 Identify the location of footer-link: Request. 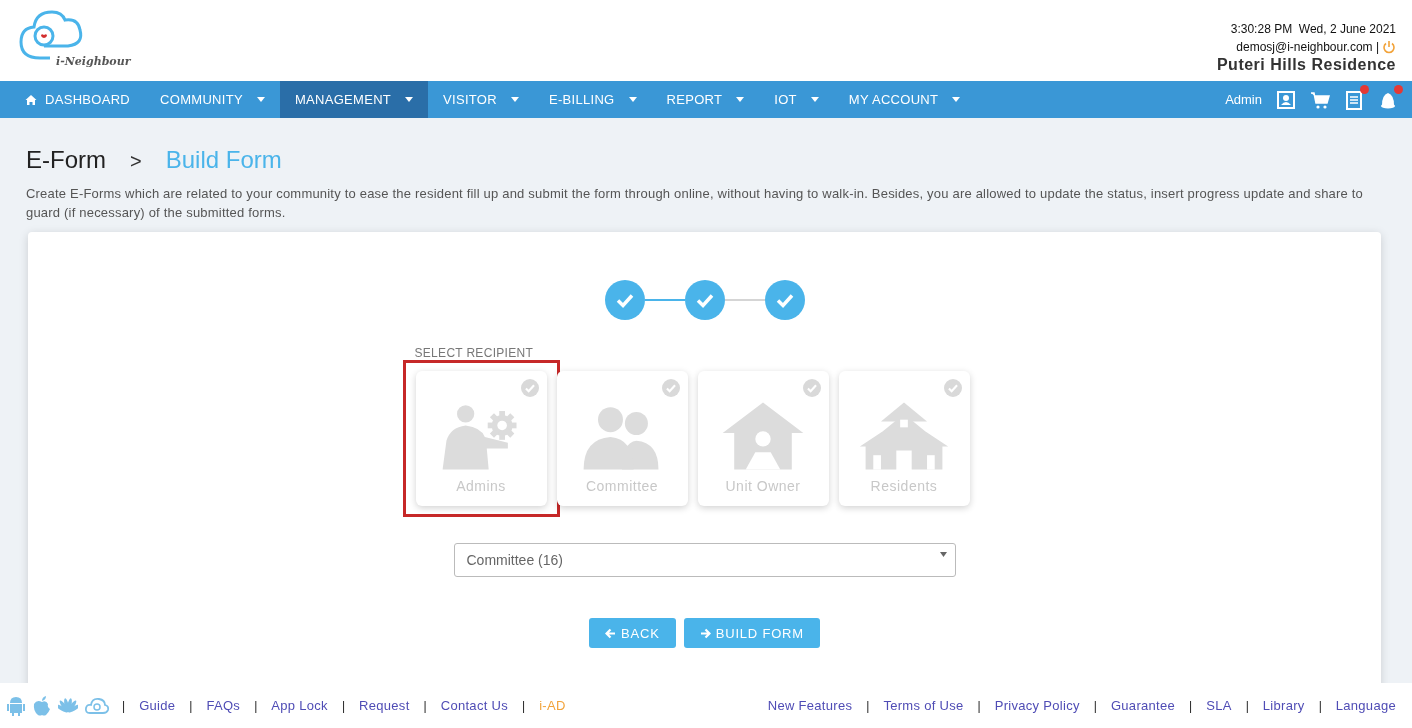
(384, 705).